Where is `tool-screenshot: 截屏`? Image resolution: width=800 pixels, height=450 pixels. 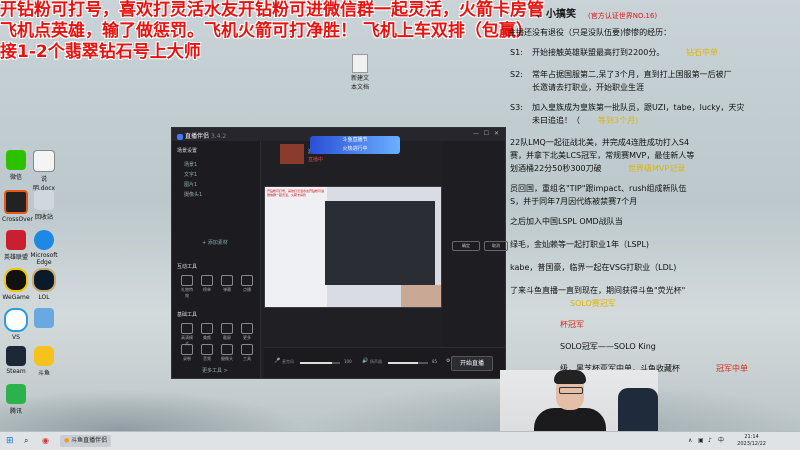 tool-screenshot: 截屏 is located at coordinates (227, 332).